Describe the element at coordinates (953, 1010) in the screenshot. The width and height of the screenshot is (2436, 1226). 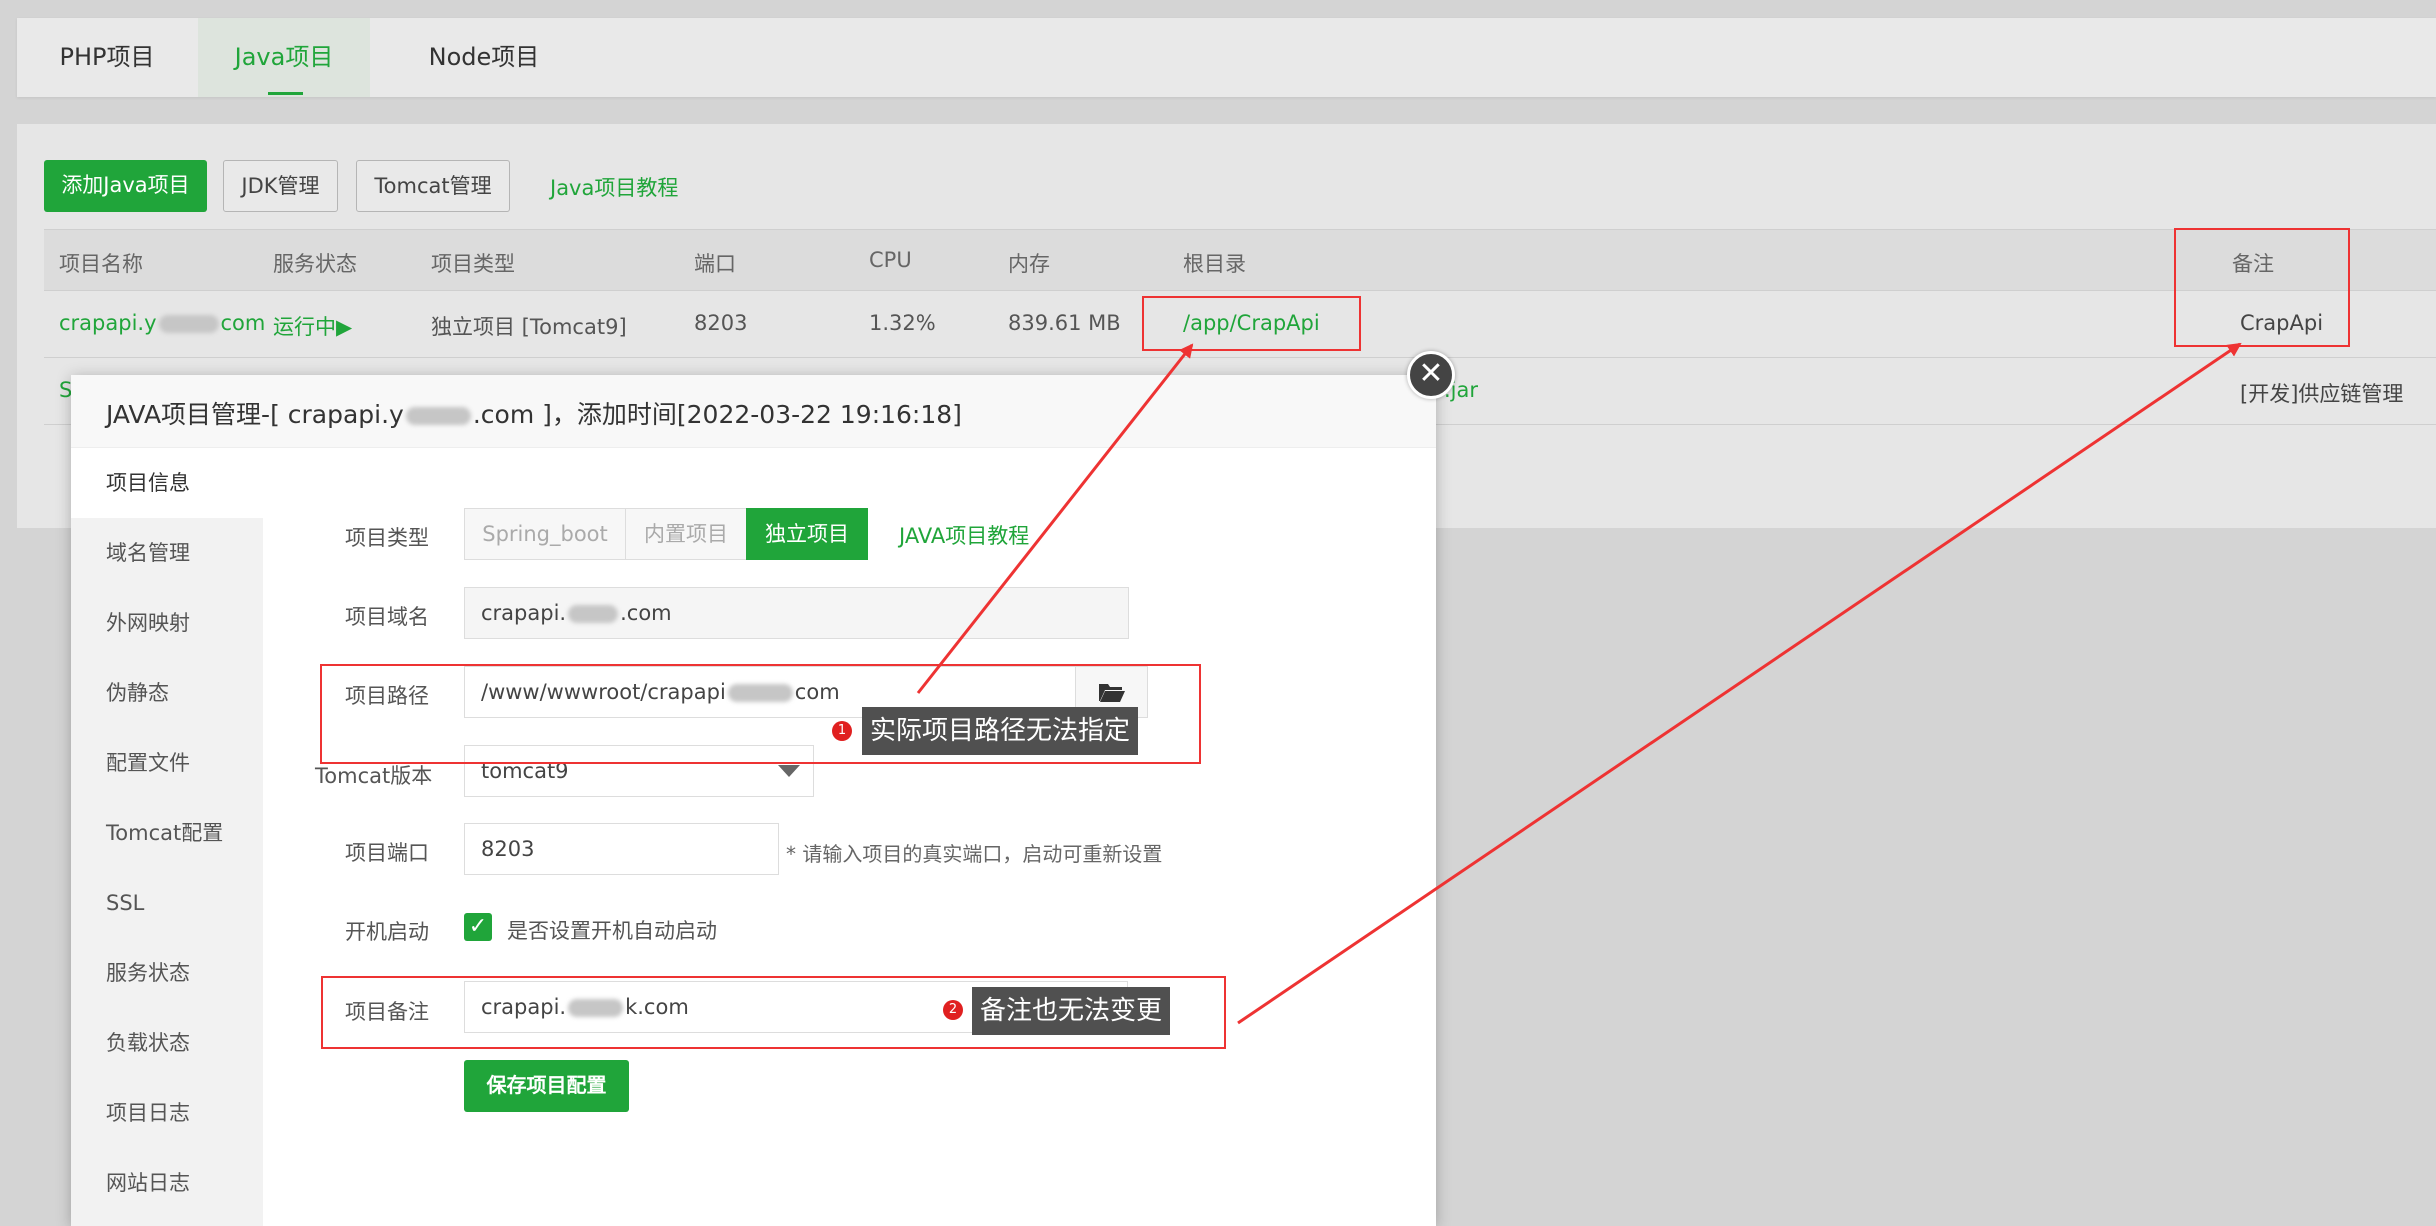
I see `annotation-badge-2: 2` at that location.